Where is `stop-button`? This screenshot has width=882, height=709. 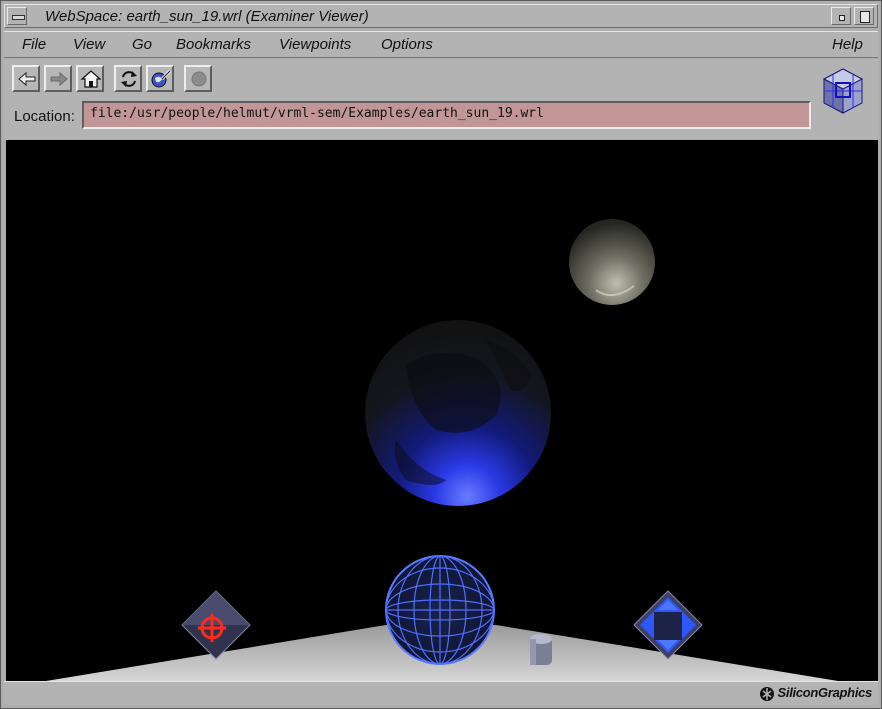 stop-button is located at coordinates (198, 78).